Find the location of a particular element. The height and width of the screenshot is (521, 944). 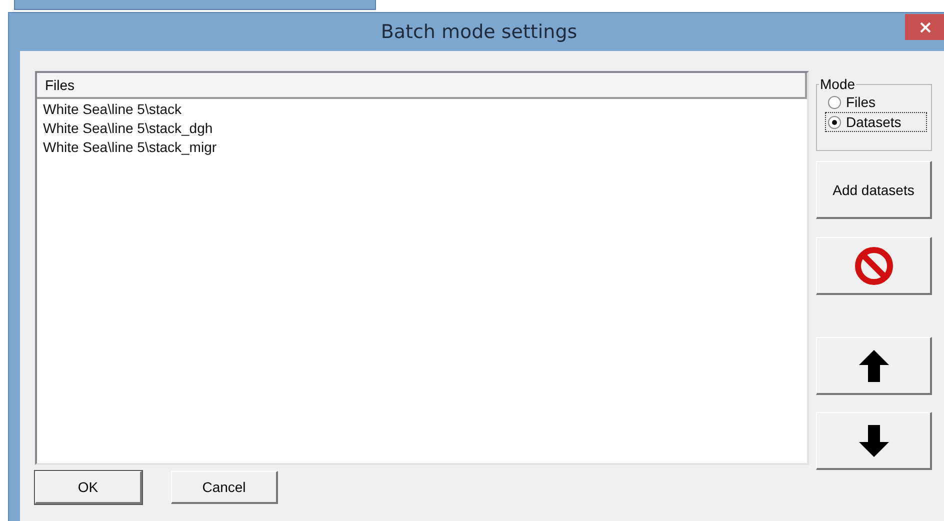

ok-button: OK is located at coordinates (88, 487).